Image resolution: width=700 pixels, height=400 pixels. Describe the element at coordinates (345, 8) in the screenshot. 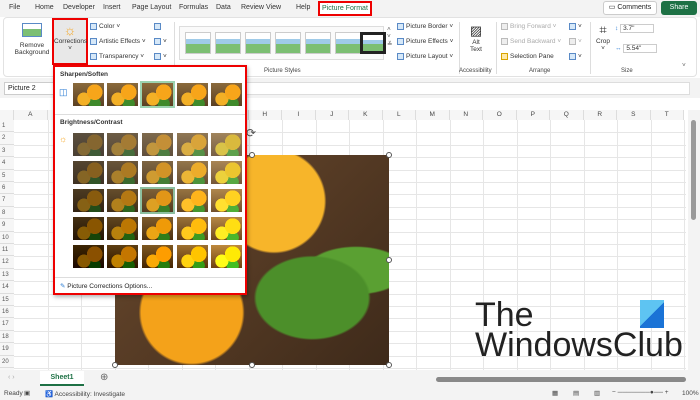

I see `tab-picture-format: Picture Format` at that location.